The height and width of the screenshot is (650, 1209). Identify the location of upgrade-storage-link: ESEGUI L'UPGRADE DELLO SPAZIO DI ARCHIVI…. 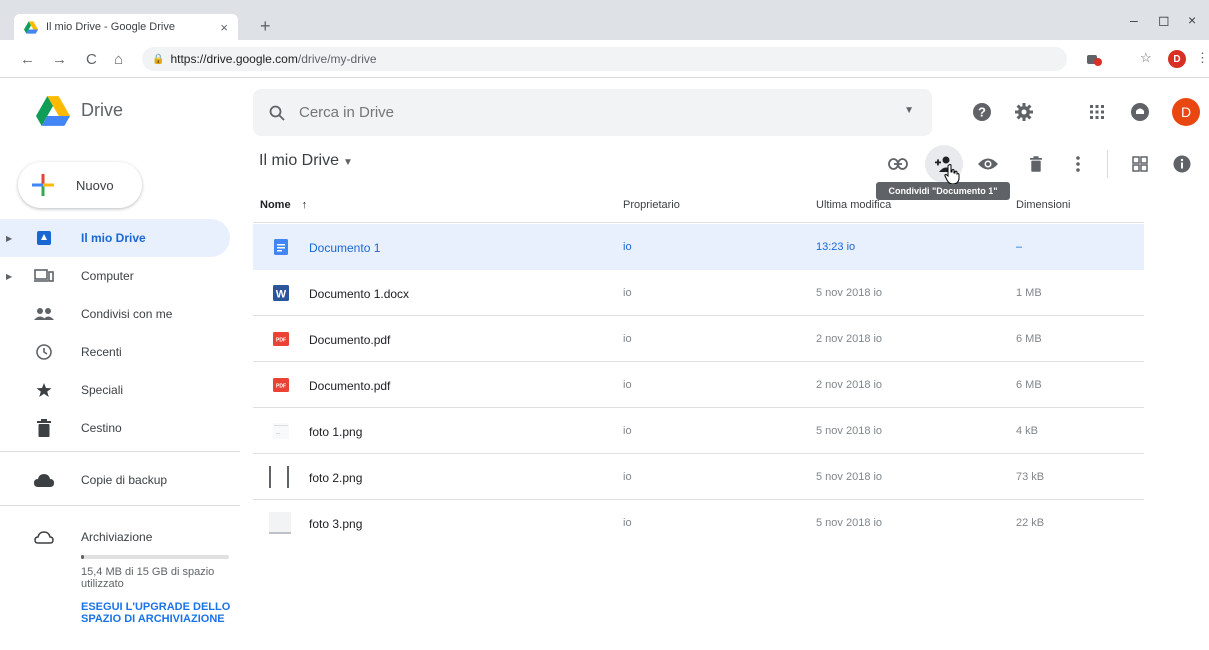
(157, 613).